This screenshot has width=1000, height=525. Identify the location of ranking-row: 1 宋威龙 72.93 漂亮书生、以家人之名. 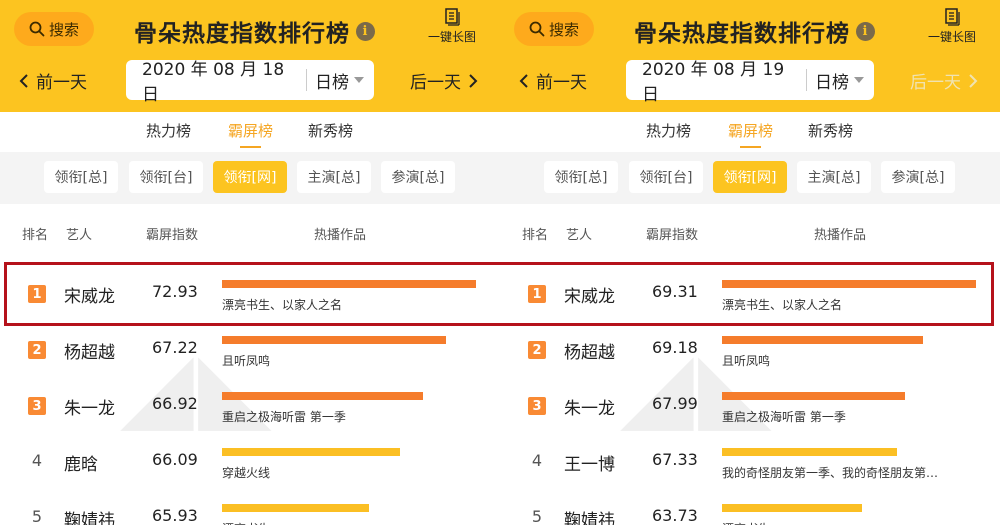
(250, 294).